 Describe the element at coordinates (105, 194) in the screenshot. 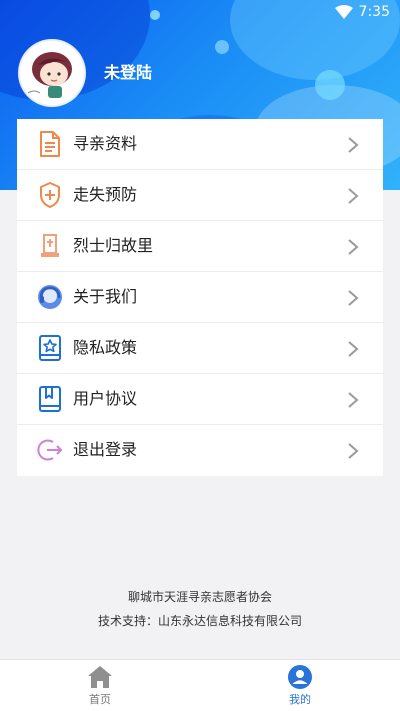

I see `menu-item-label: 走失预防` at that location.